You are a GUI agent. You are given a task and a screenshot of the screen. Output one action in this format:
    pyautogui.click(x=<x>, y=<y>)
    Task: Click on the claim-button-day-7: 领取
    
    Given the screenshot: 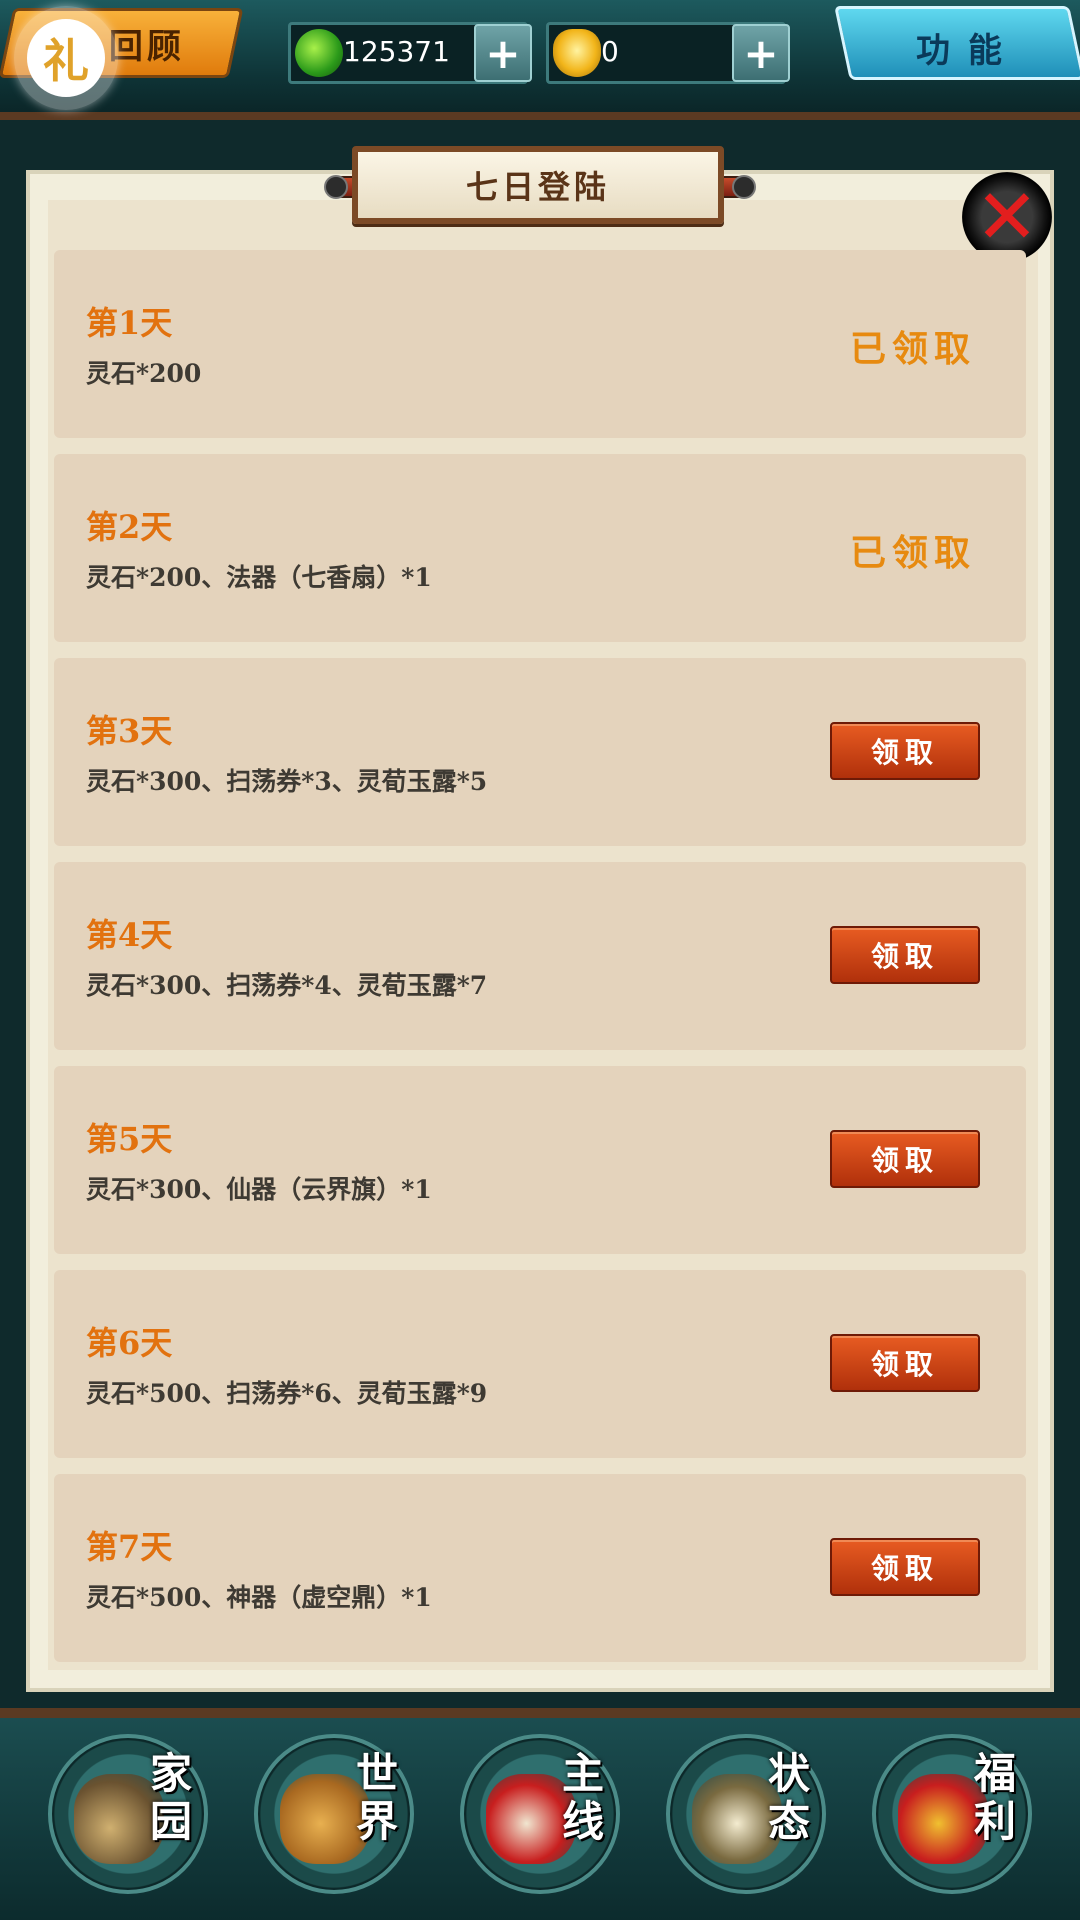 What is the action you would take?
    pyautogui.click(x=905, y=1567)
    